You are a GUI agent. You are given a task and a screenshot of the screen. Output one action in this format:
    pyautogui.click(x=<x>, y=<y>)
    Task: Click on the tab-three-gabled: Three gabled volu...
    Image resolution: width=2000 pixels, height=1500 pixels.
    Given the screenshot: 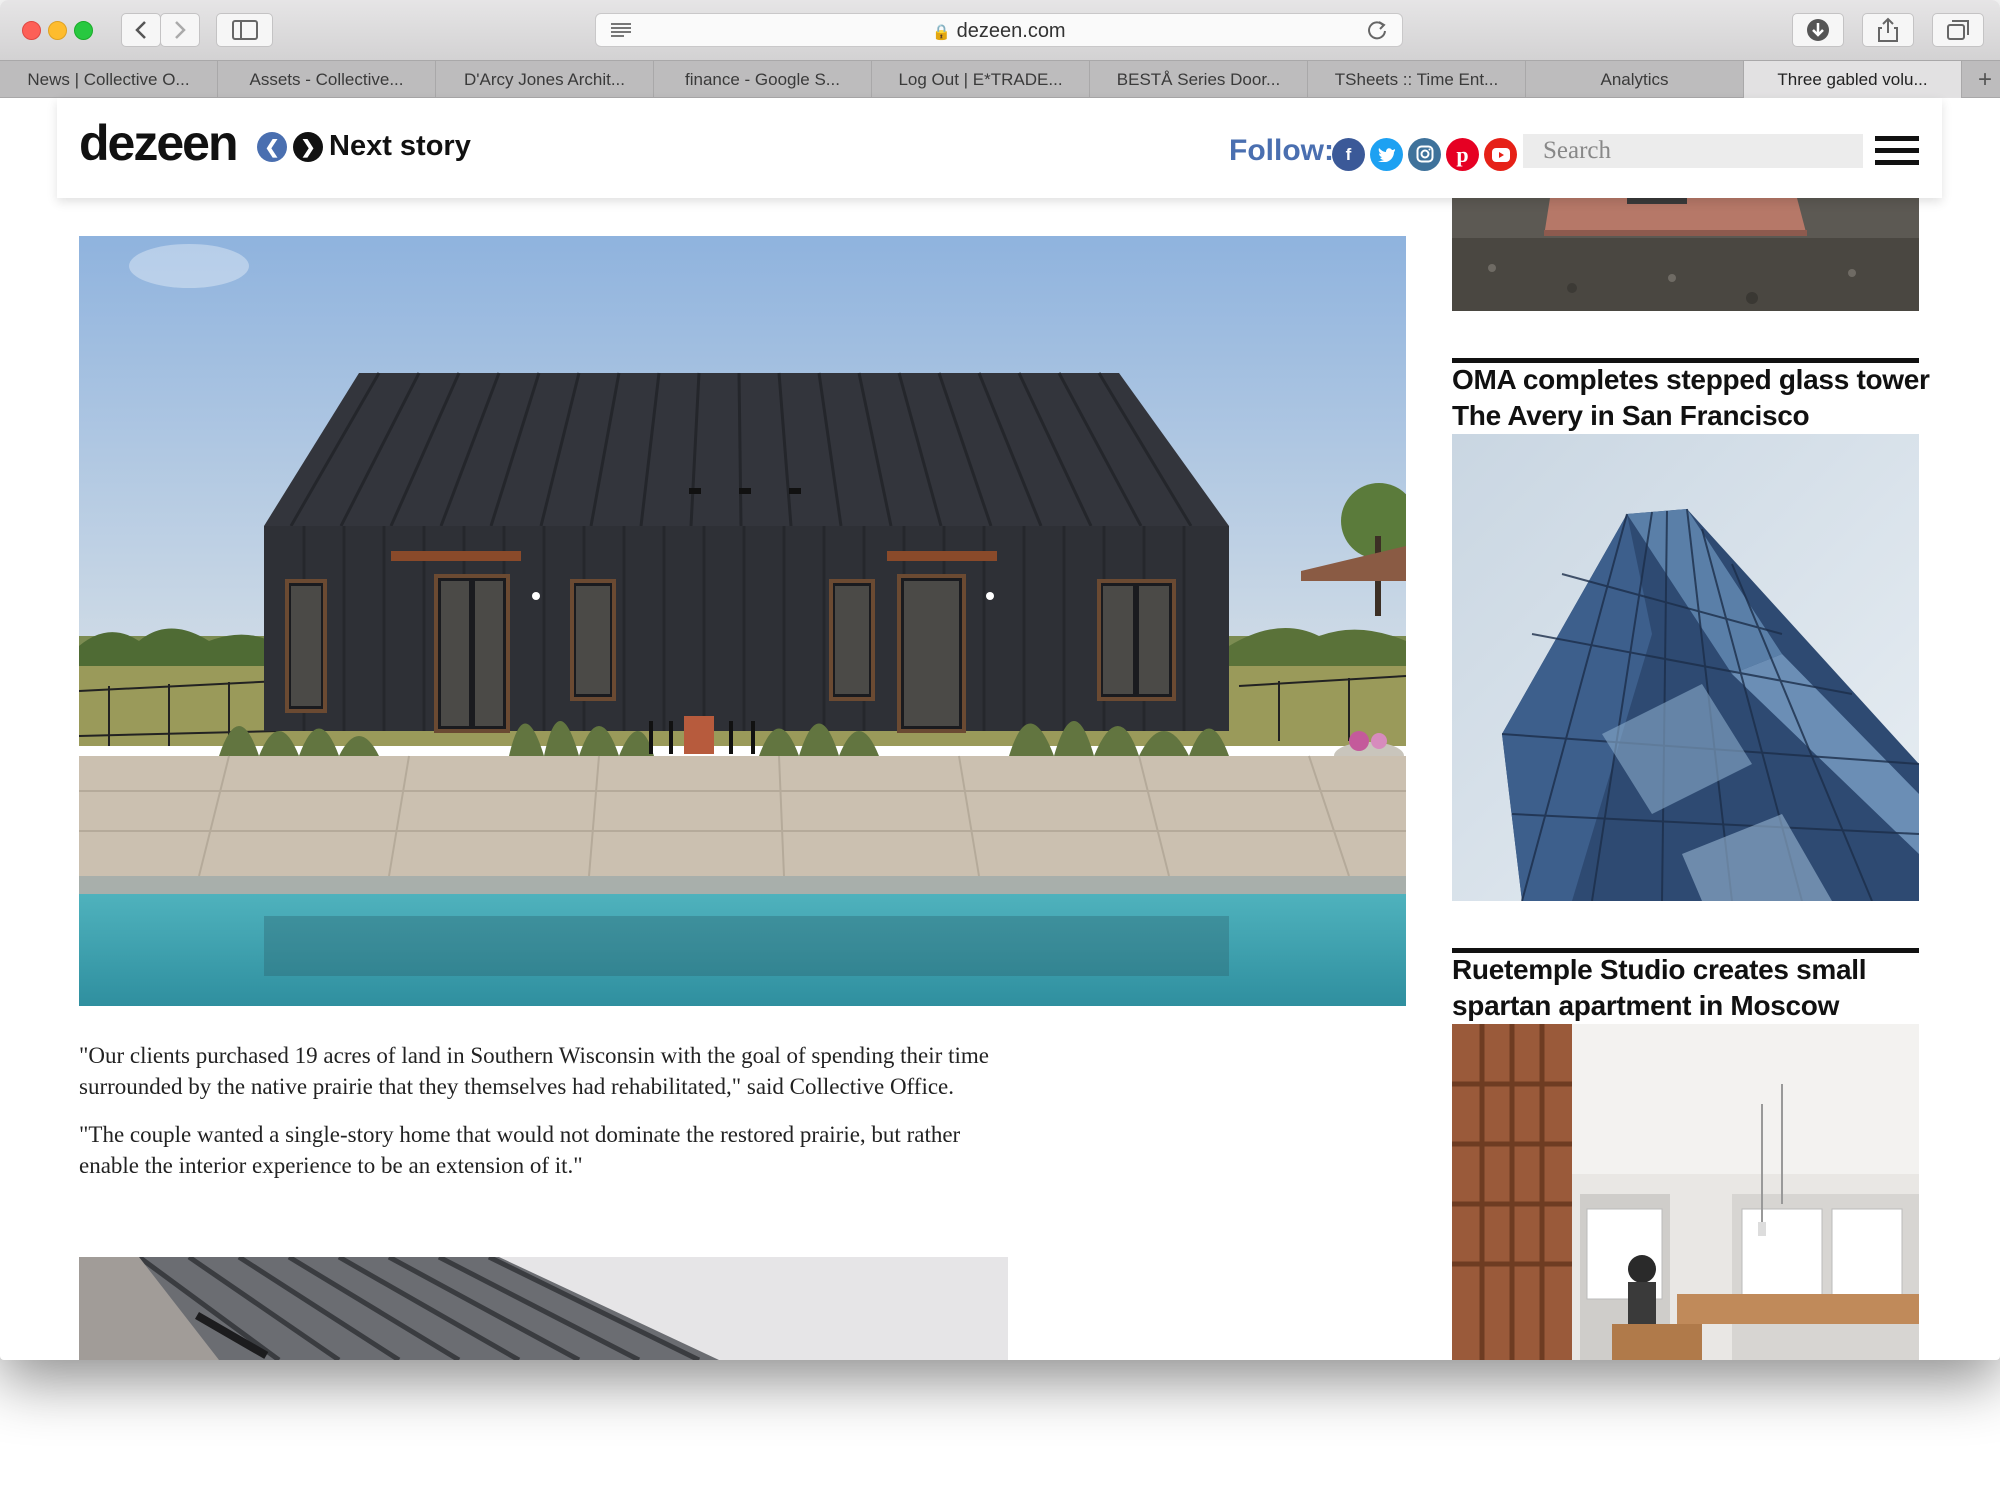 What is the action you would take?
    pyautogui.click(x=1853, y=79)
    